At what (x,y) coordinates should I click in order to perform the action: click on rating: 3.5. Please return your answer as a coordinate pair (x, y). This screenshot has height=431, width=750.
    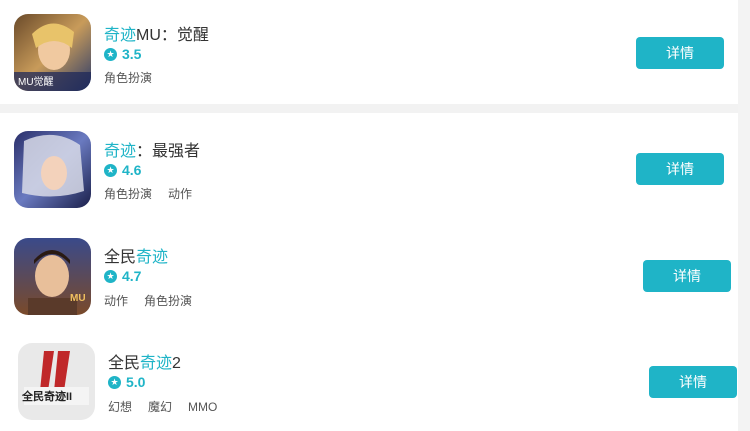
    Looking at the image, I should click on (122, 54).